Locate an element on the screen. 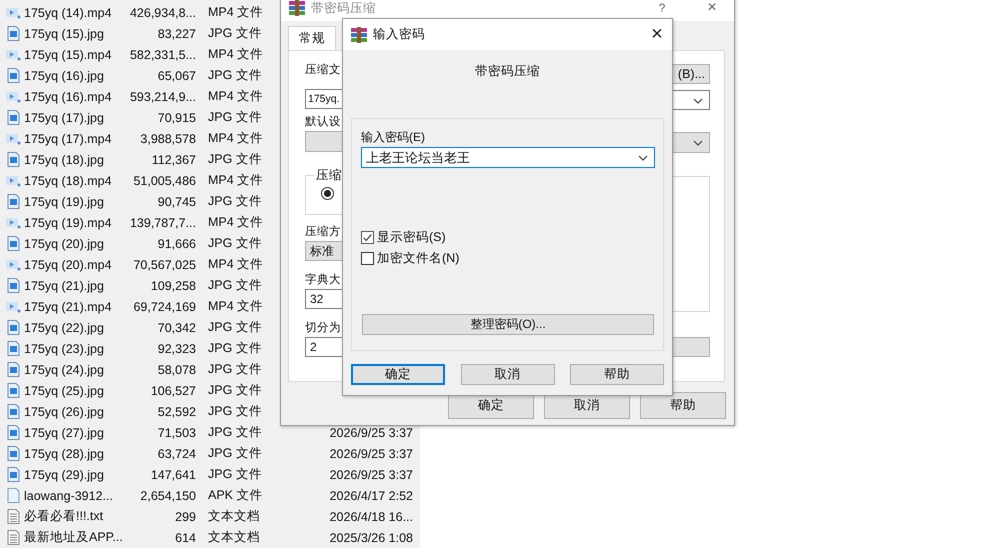 This screenshot has height=560, width=993. file-size: 83,227 is located at coordinates (176, 33).